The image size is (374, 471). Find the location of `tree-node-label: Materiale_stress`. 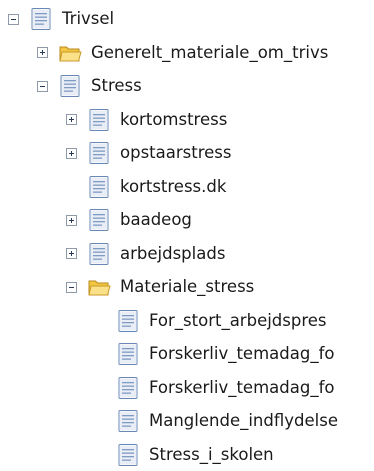

tree-node-label: Materiale_stress is located at coordinates (187, 286).